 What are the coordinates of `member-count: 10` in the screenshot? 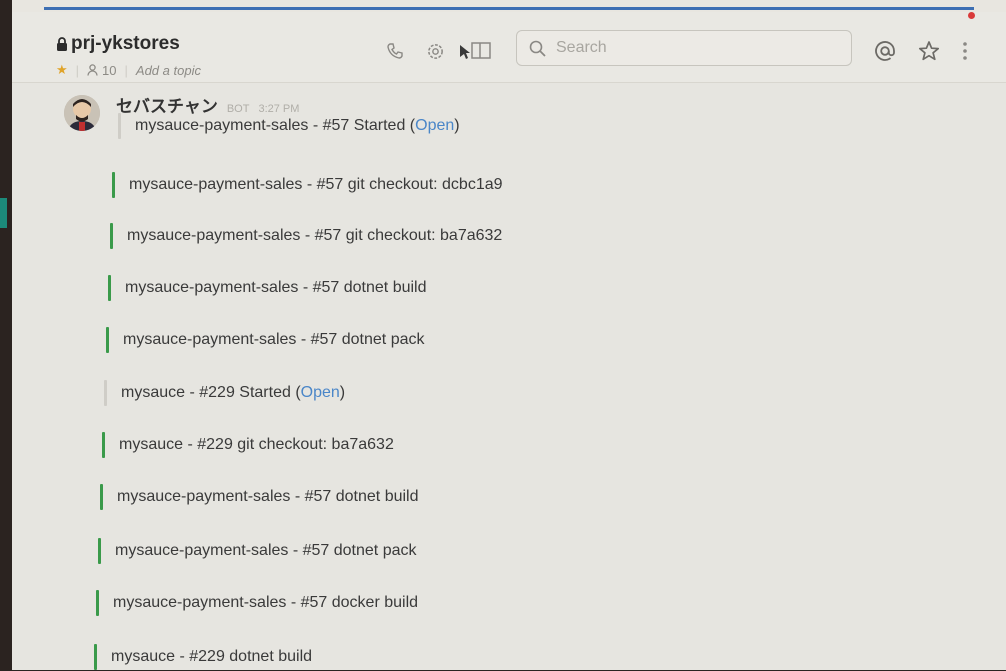 It's located at (102, 70).